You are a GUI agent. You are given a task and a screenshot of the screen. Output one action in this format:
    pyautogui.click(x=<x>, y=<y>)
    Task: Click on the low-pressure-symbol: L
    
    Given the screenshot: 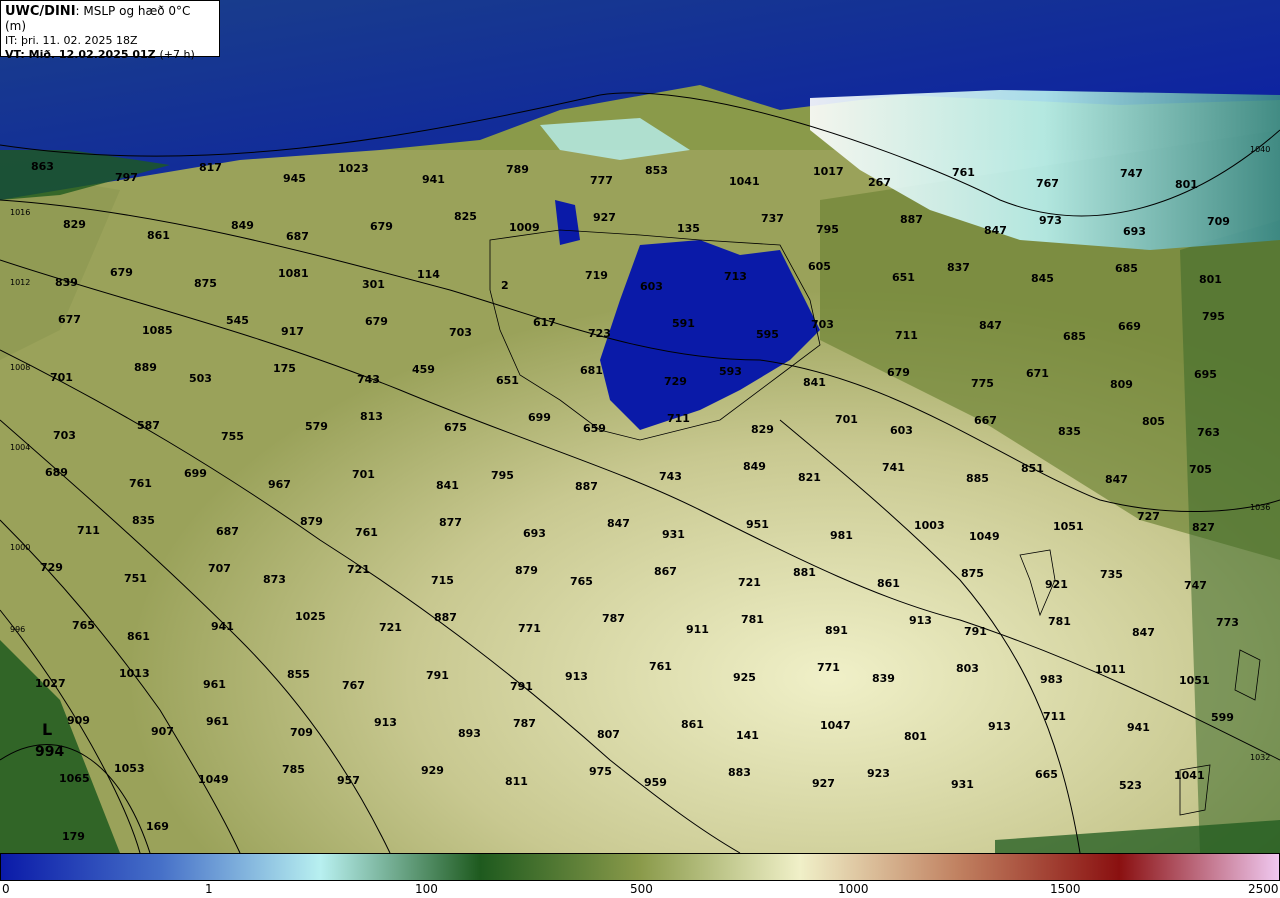 What is the action you would take?
    pyautogui.click(x=47, y=729)
    